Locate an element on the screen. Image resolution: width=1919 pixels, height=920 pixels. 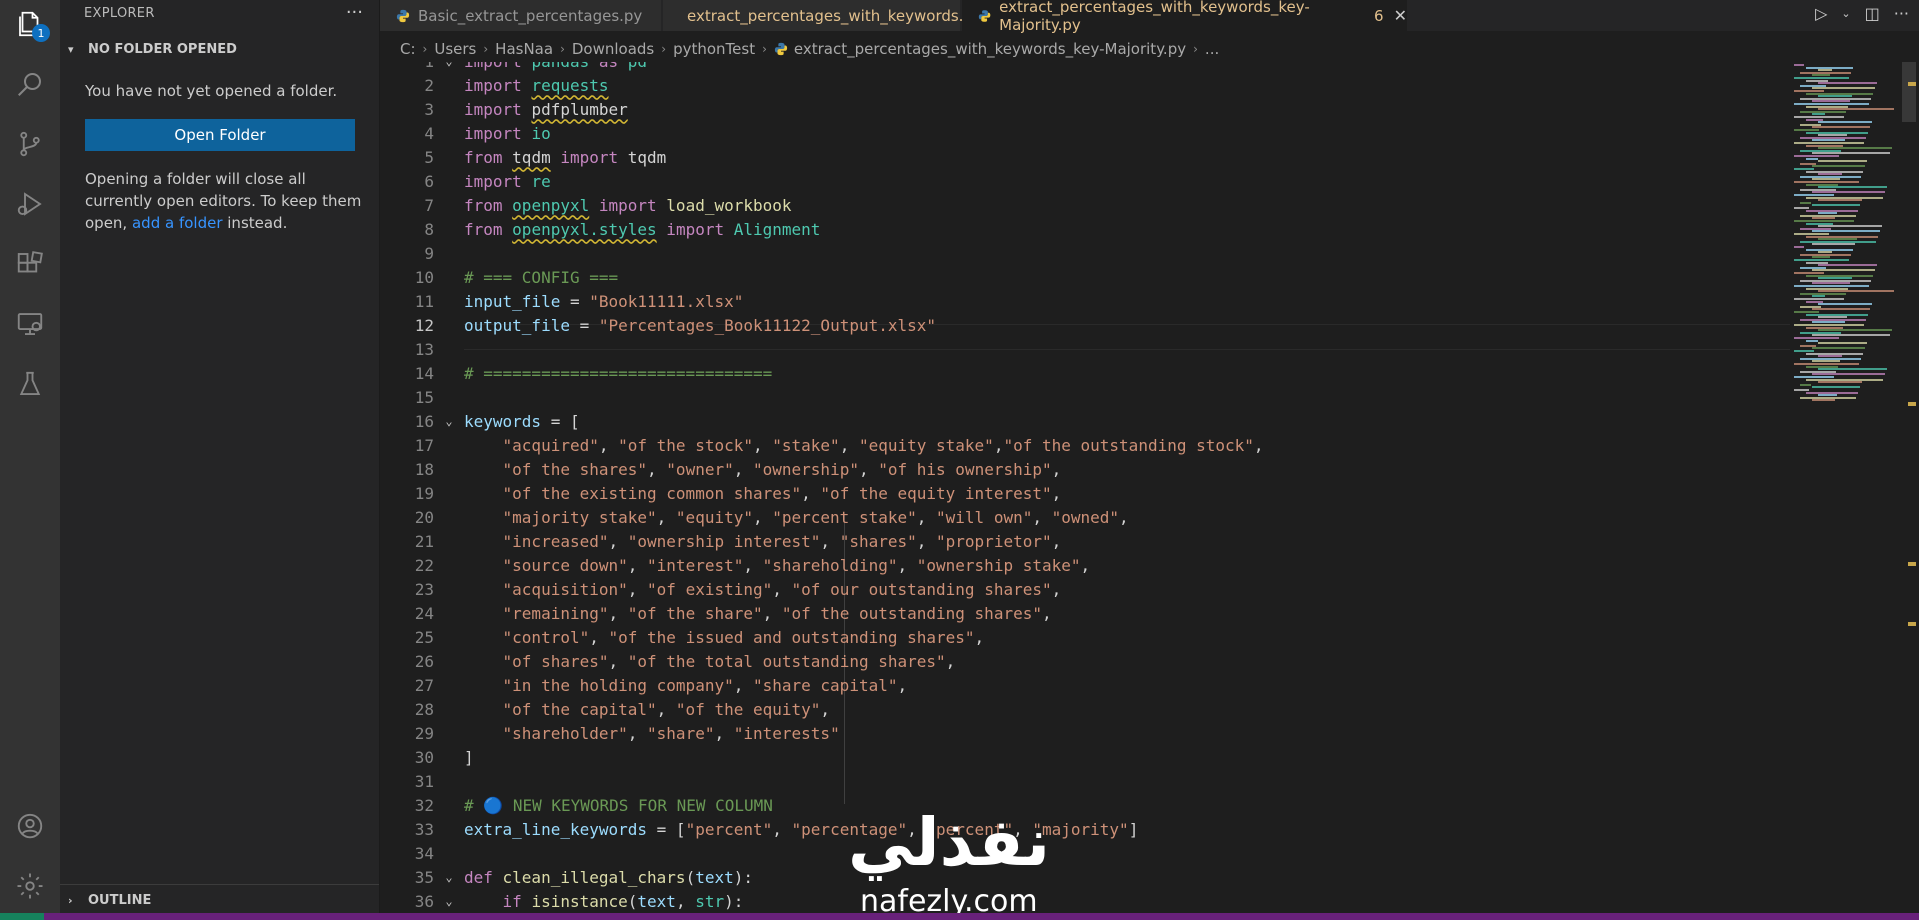
vertical-scrollbar is located at coordinates (1909, 491).